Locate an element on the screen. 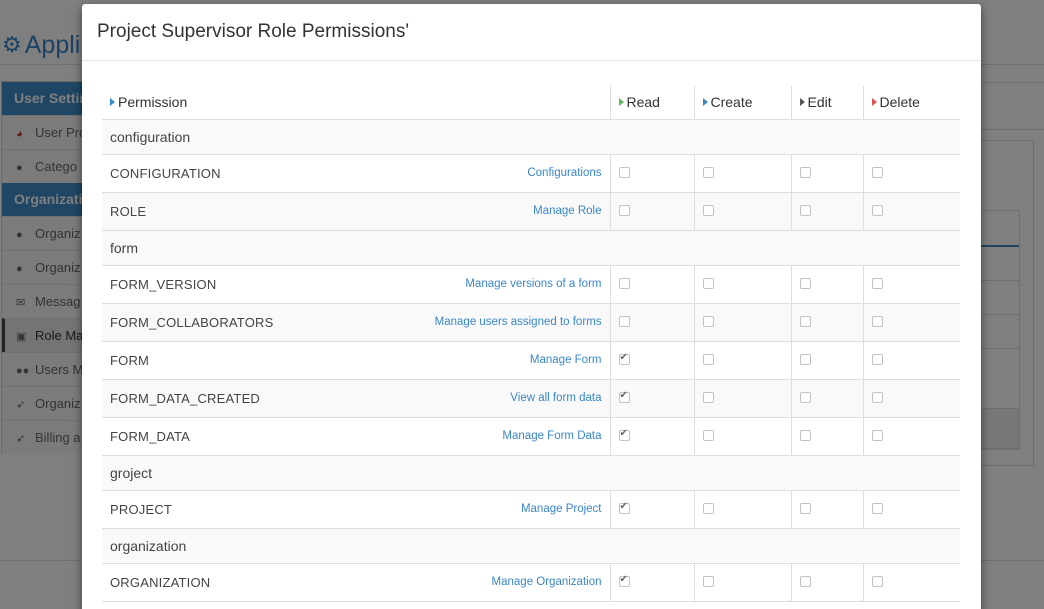  permission-description-link: Manage Project is located at coordinates (561, 509).